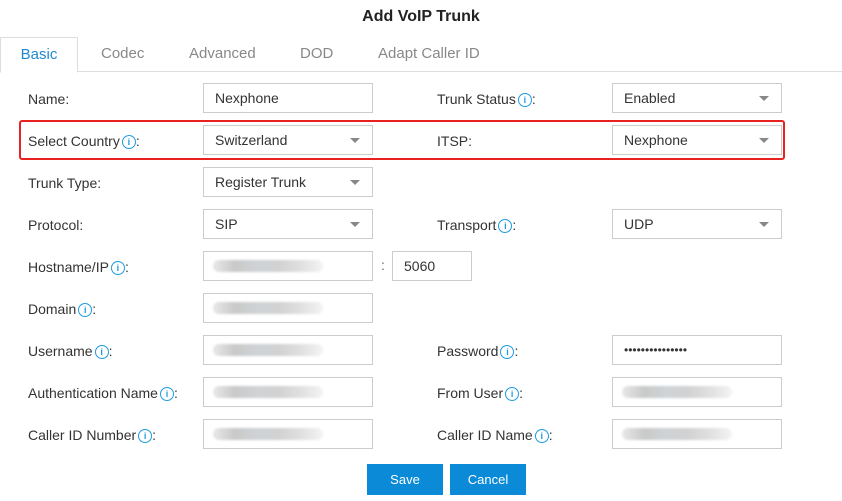 The width and height of the screenshot is (842, 501). I want to click on tab-bar: Basic Codec Advanced DOD Adapt Caller ID, so click(421, 55).